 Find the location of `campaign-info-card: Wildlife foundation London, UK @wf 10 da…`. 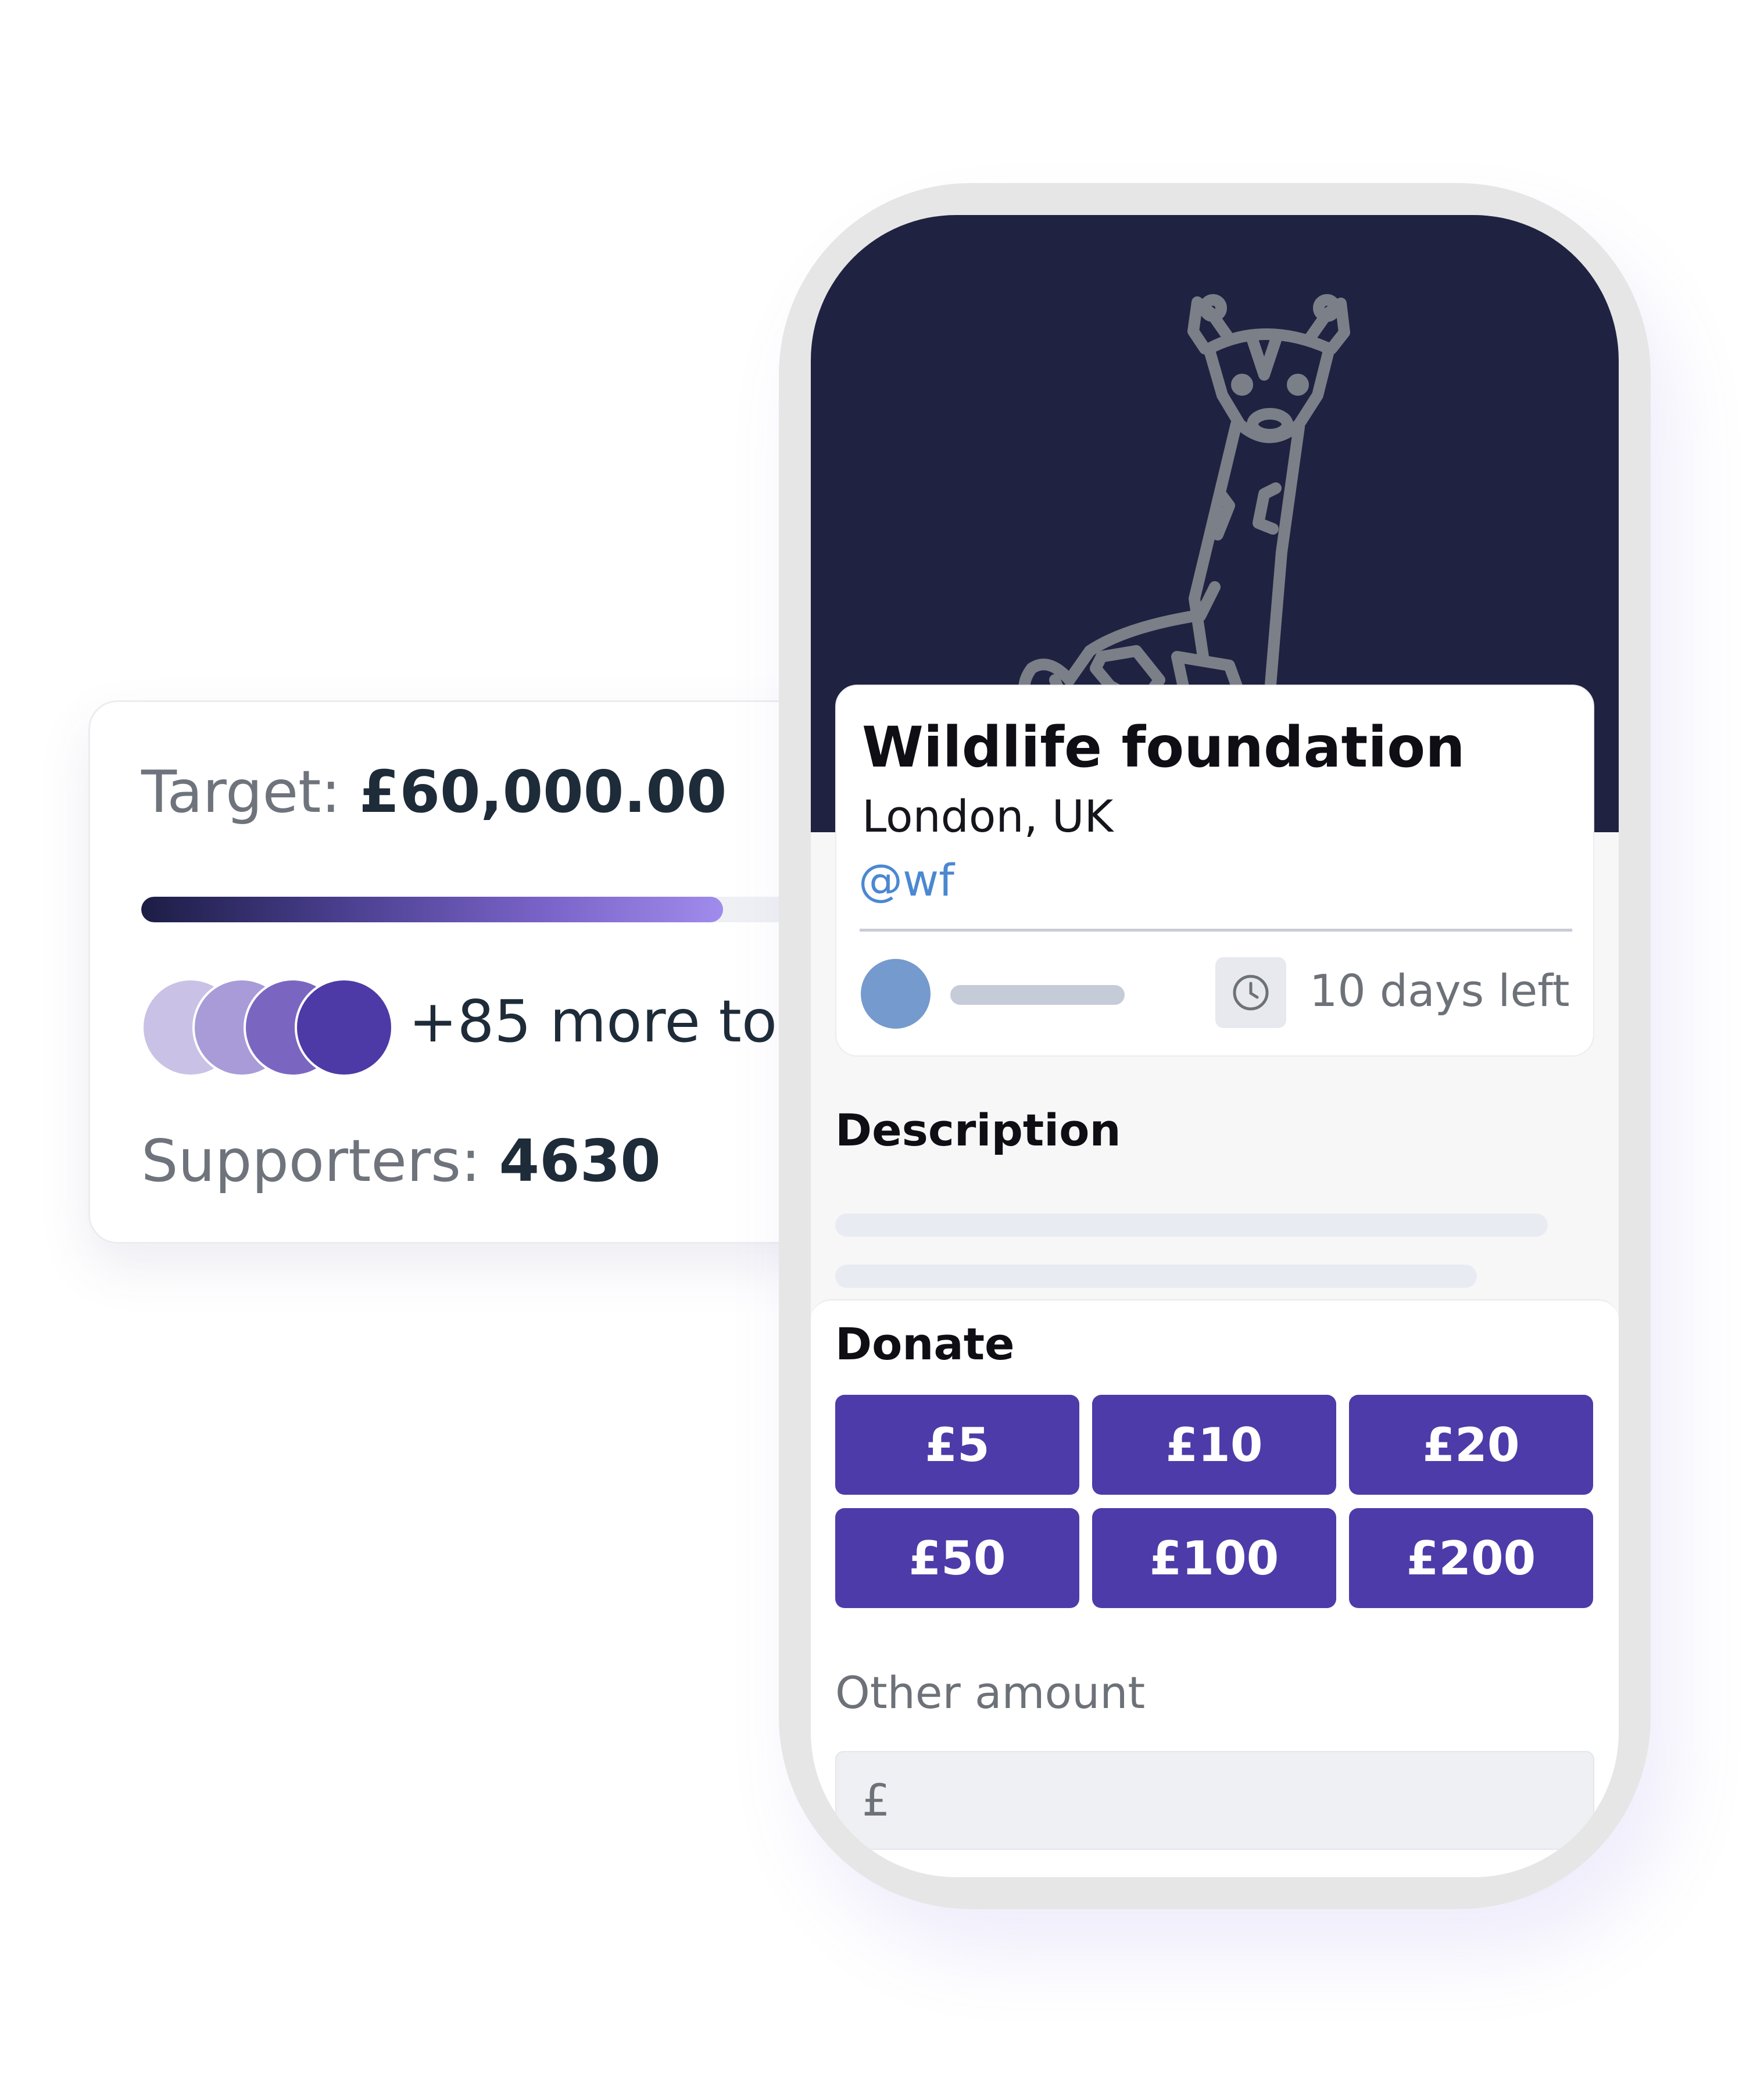

campaign-info-card: Wildlife foundation London, UK @wf 10 da… is located at coordinates (1214, 871).